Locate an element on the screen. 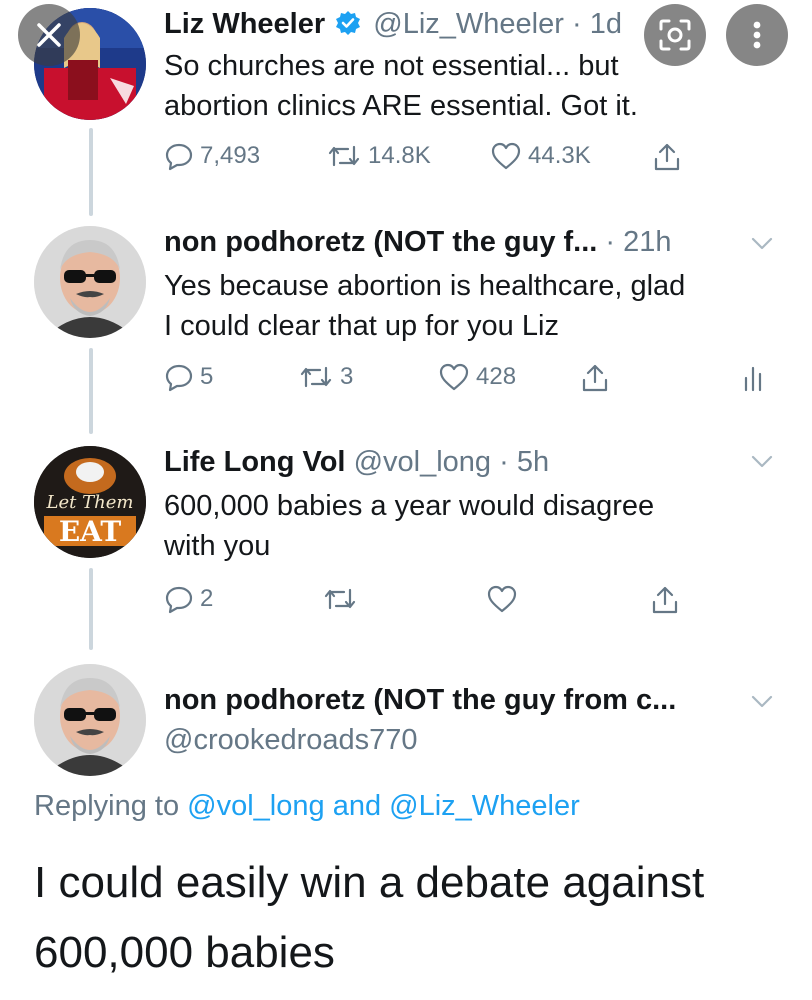 The image size is (812, 1000). tweet-header: Liz Wheeler @Liz_Wheeler · 1d is located at coordinates (393, 24).